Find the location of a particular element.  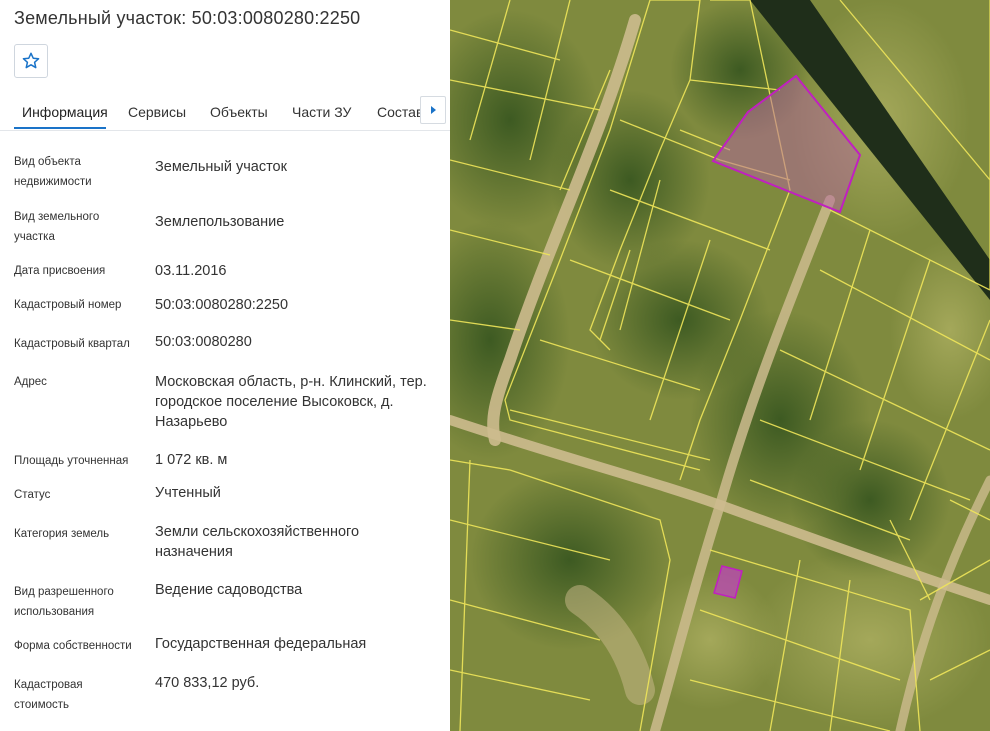

field-label: Категория земель is located at coordinates (62, 534).